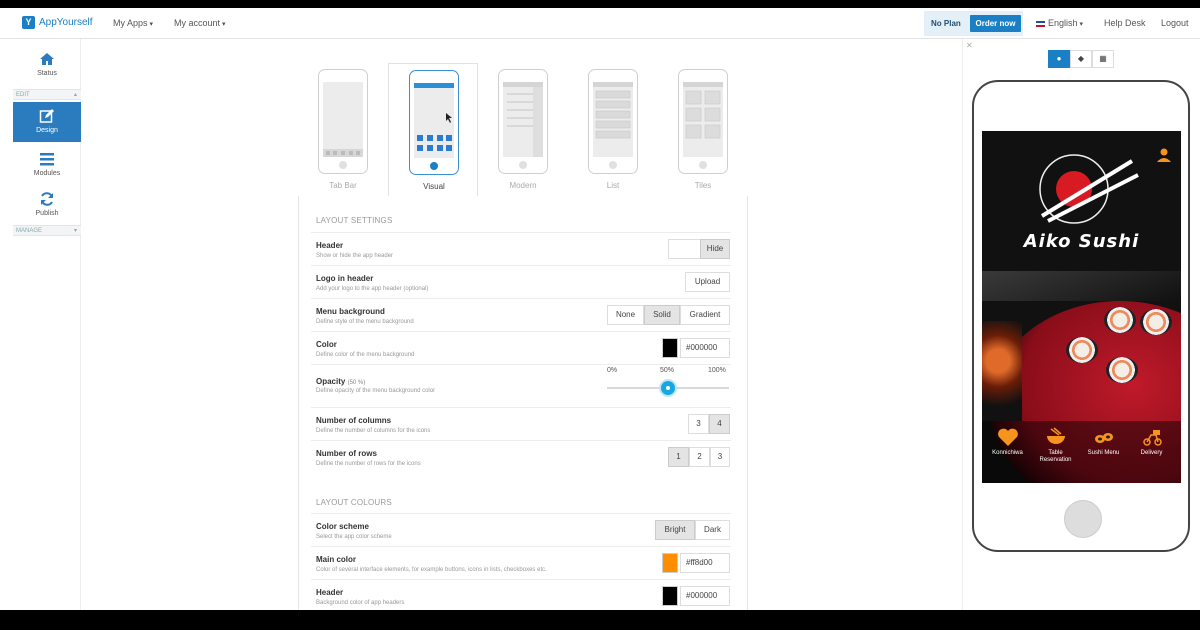  Describe the element at coordinates (707, 282) in the screenshot. I see `logo-upload-button: Upload` at that location.